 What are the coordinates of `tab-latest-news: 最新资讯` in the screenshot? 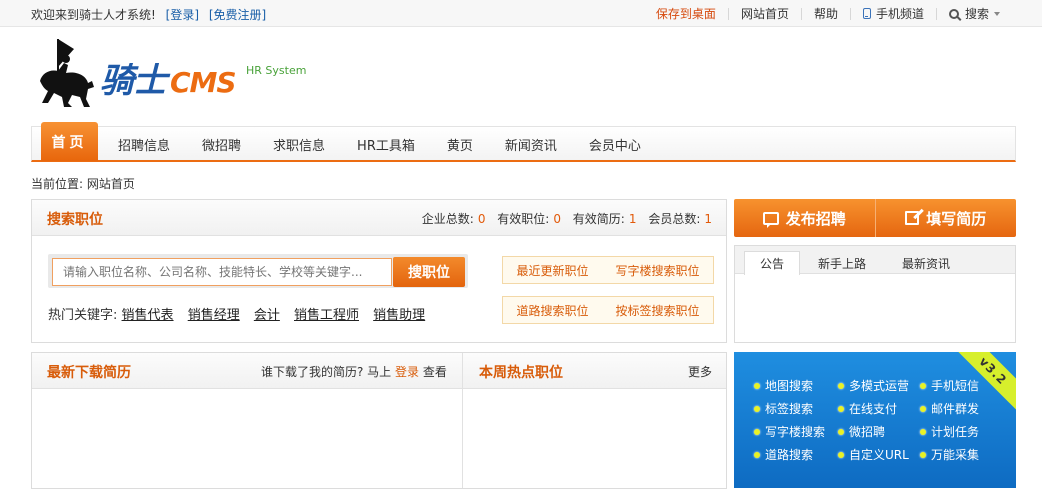 It's located at (926, 263).